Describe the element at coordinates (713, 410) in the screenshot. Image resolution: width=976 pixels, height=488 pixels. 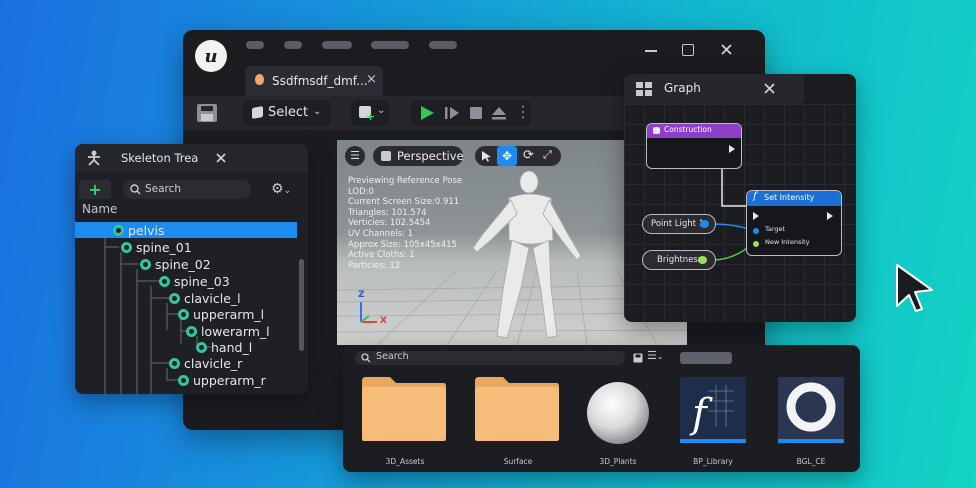
I see `blueprint-function-icon: f` at that location.